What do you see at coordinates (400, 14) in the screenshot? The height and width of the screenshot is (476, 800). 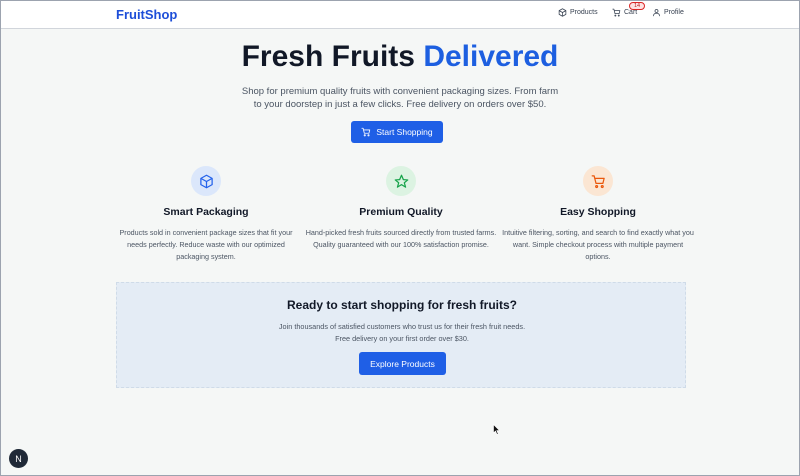 I see `top-navbar: FruitShop Products Cart 14 Profile` at bounding box center [400, 14].